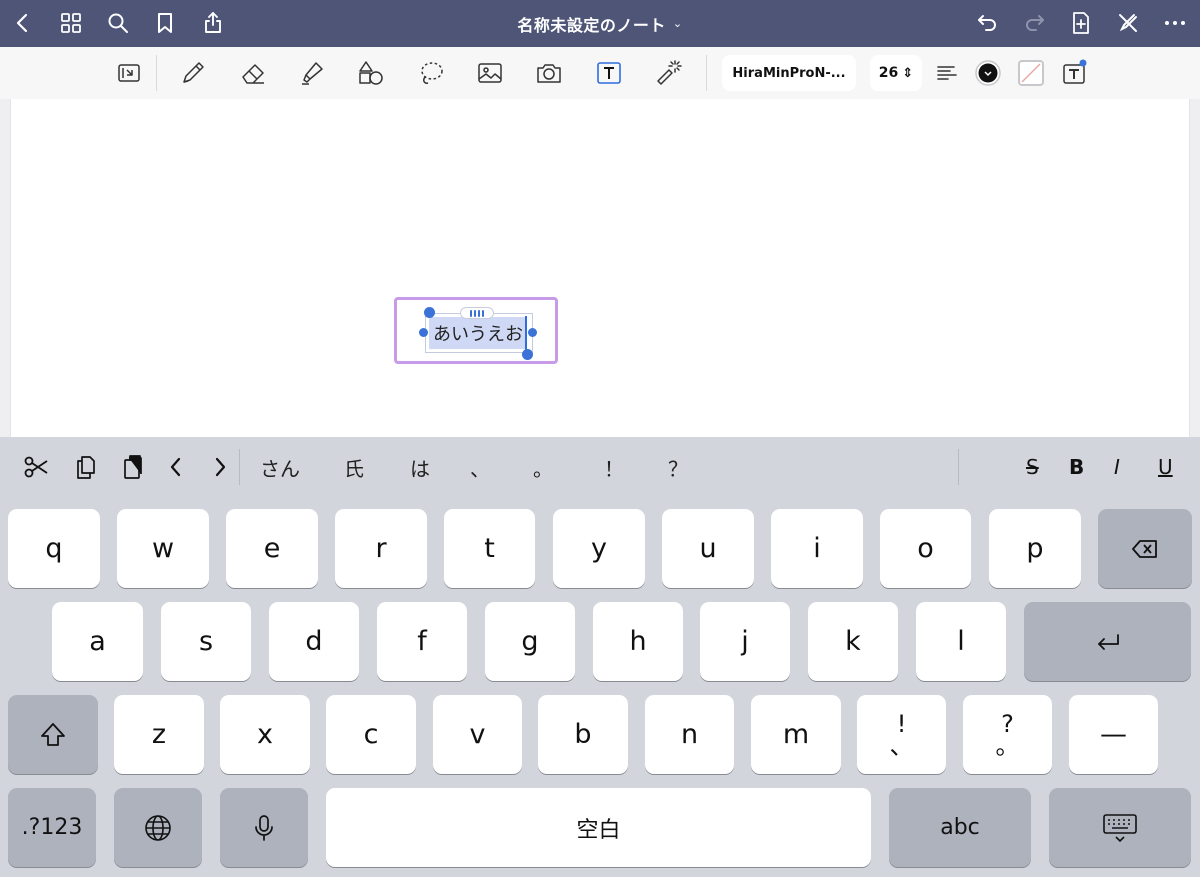  What do you see at coordinates (159, 734) in the screenshot?
I see `key-z: z` at bounding box center [159, 734].